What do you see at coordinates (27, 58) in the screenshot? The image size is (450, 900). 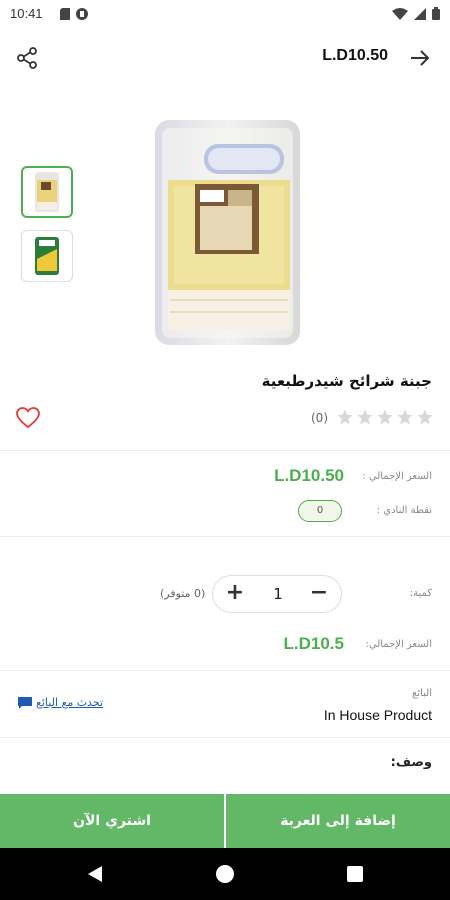 I see `share-icon` at bounding box center [27, 58].